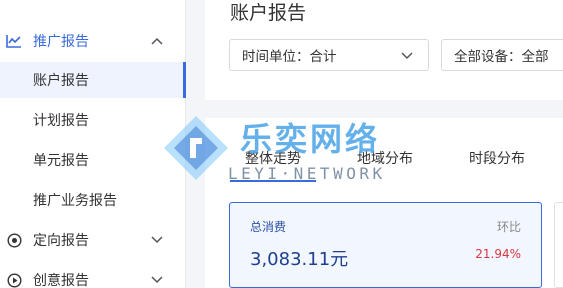 The width and height of the screenshot is (563, 288). What do you see at coordinates (497, 158) in the screenshot?
I see `tab-time-distribution: 时段分布` at bounding box center [497, 158].